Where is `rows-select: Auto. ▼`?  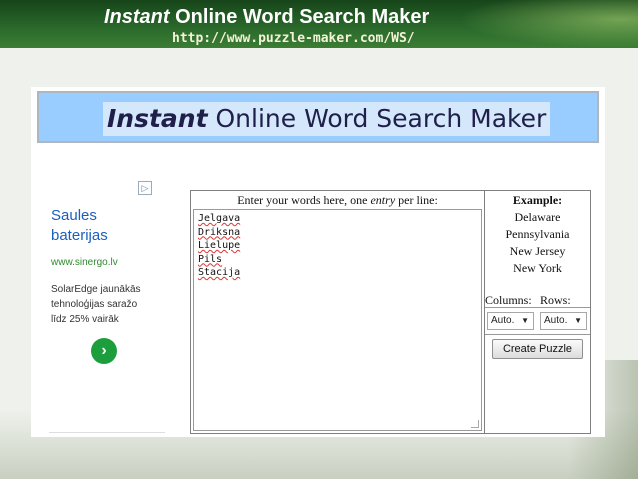 rows-select: Auto. ▼ is located at coordinates (563, 321).